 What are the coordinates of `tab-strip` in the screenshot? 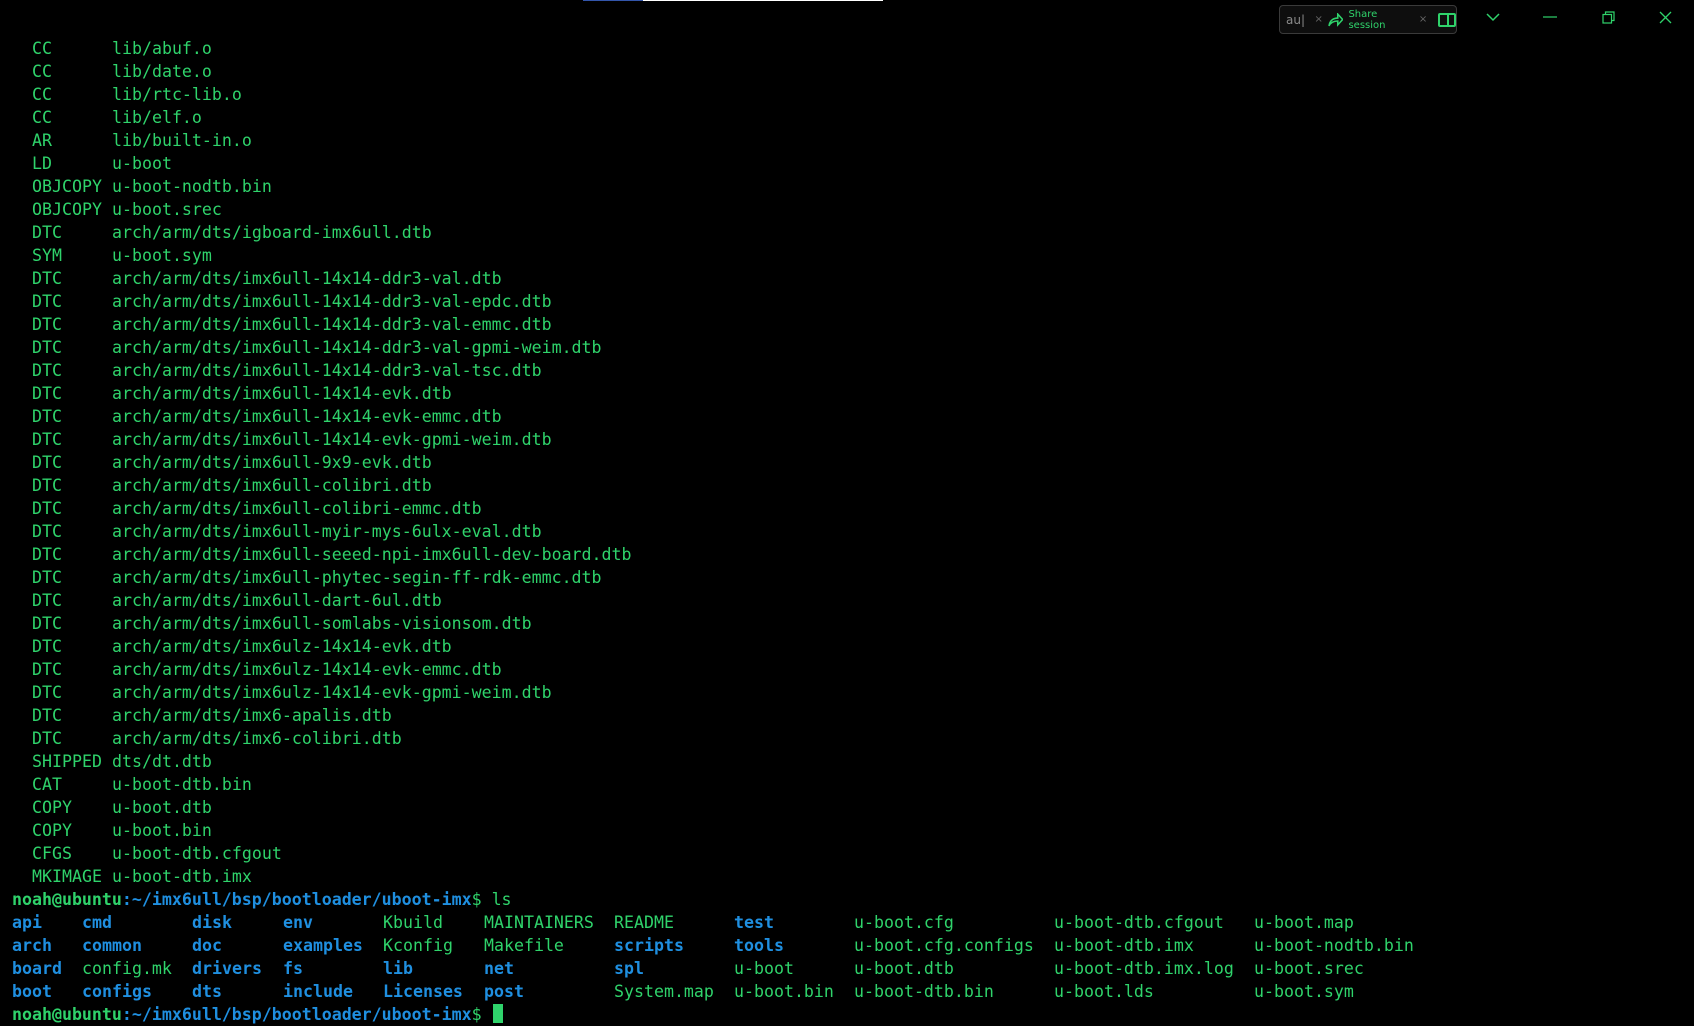 It's located at (733, 0).